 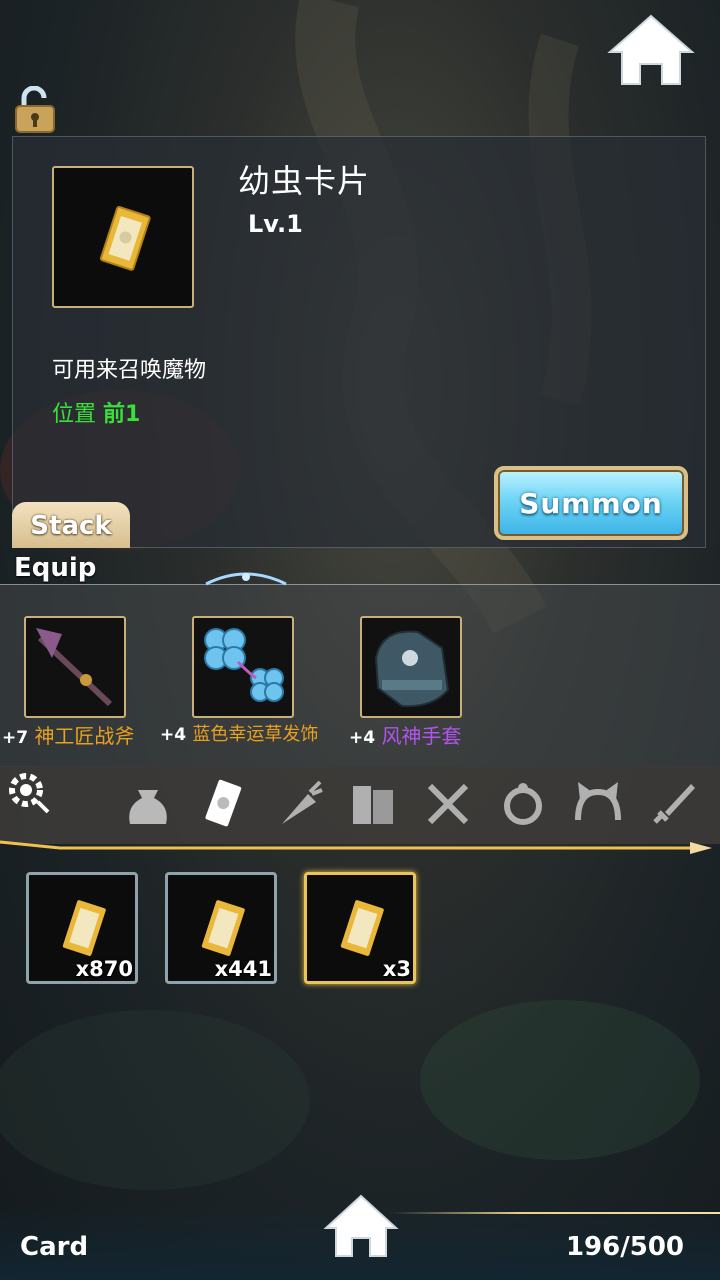 What do you see at coordinates (15, 738) in the screenshot?
I see `equip-plus: +7` at bounding box center [15, 738].